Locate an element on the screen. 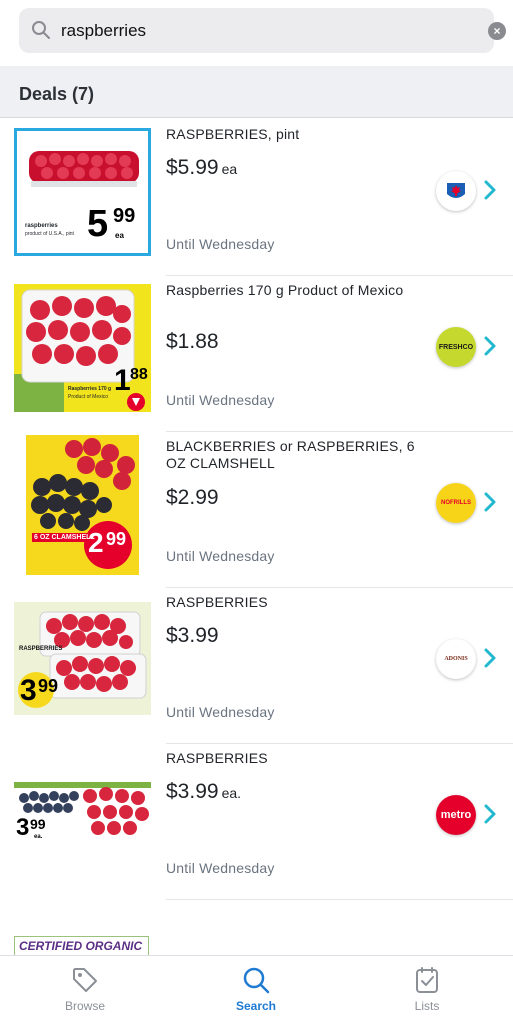 The image size is (513, 1025). deal-image: 3 99 ea. is located at coordinates (82, 814).